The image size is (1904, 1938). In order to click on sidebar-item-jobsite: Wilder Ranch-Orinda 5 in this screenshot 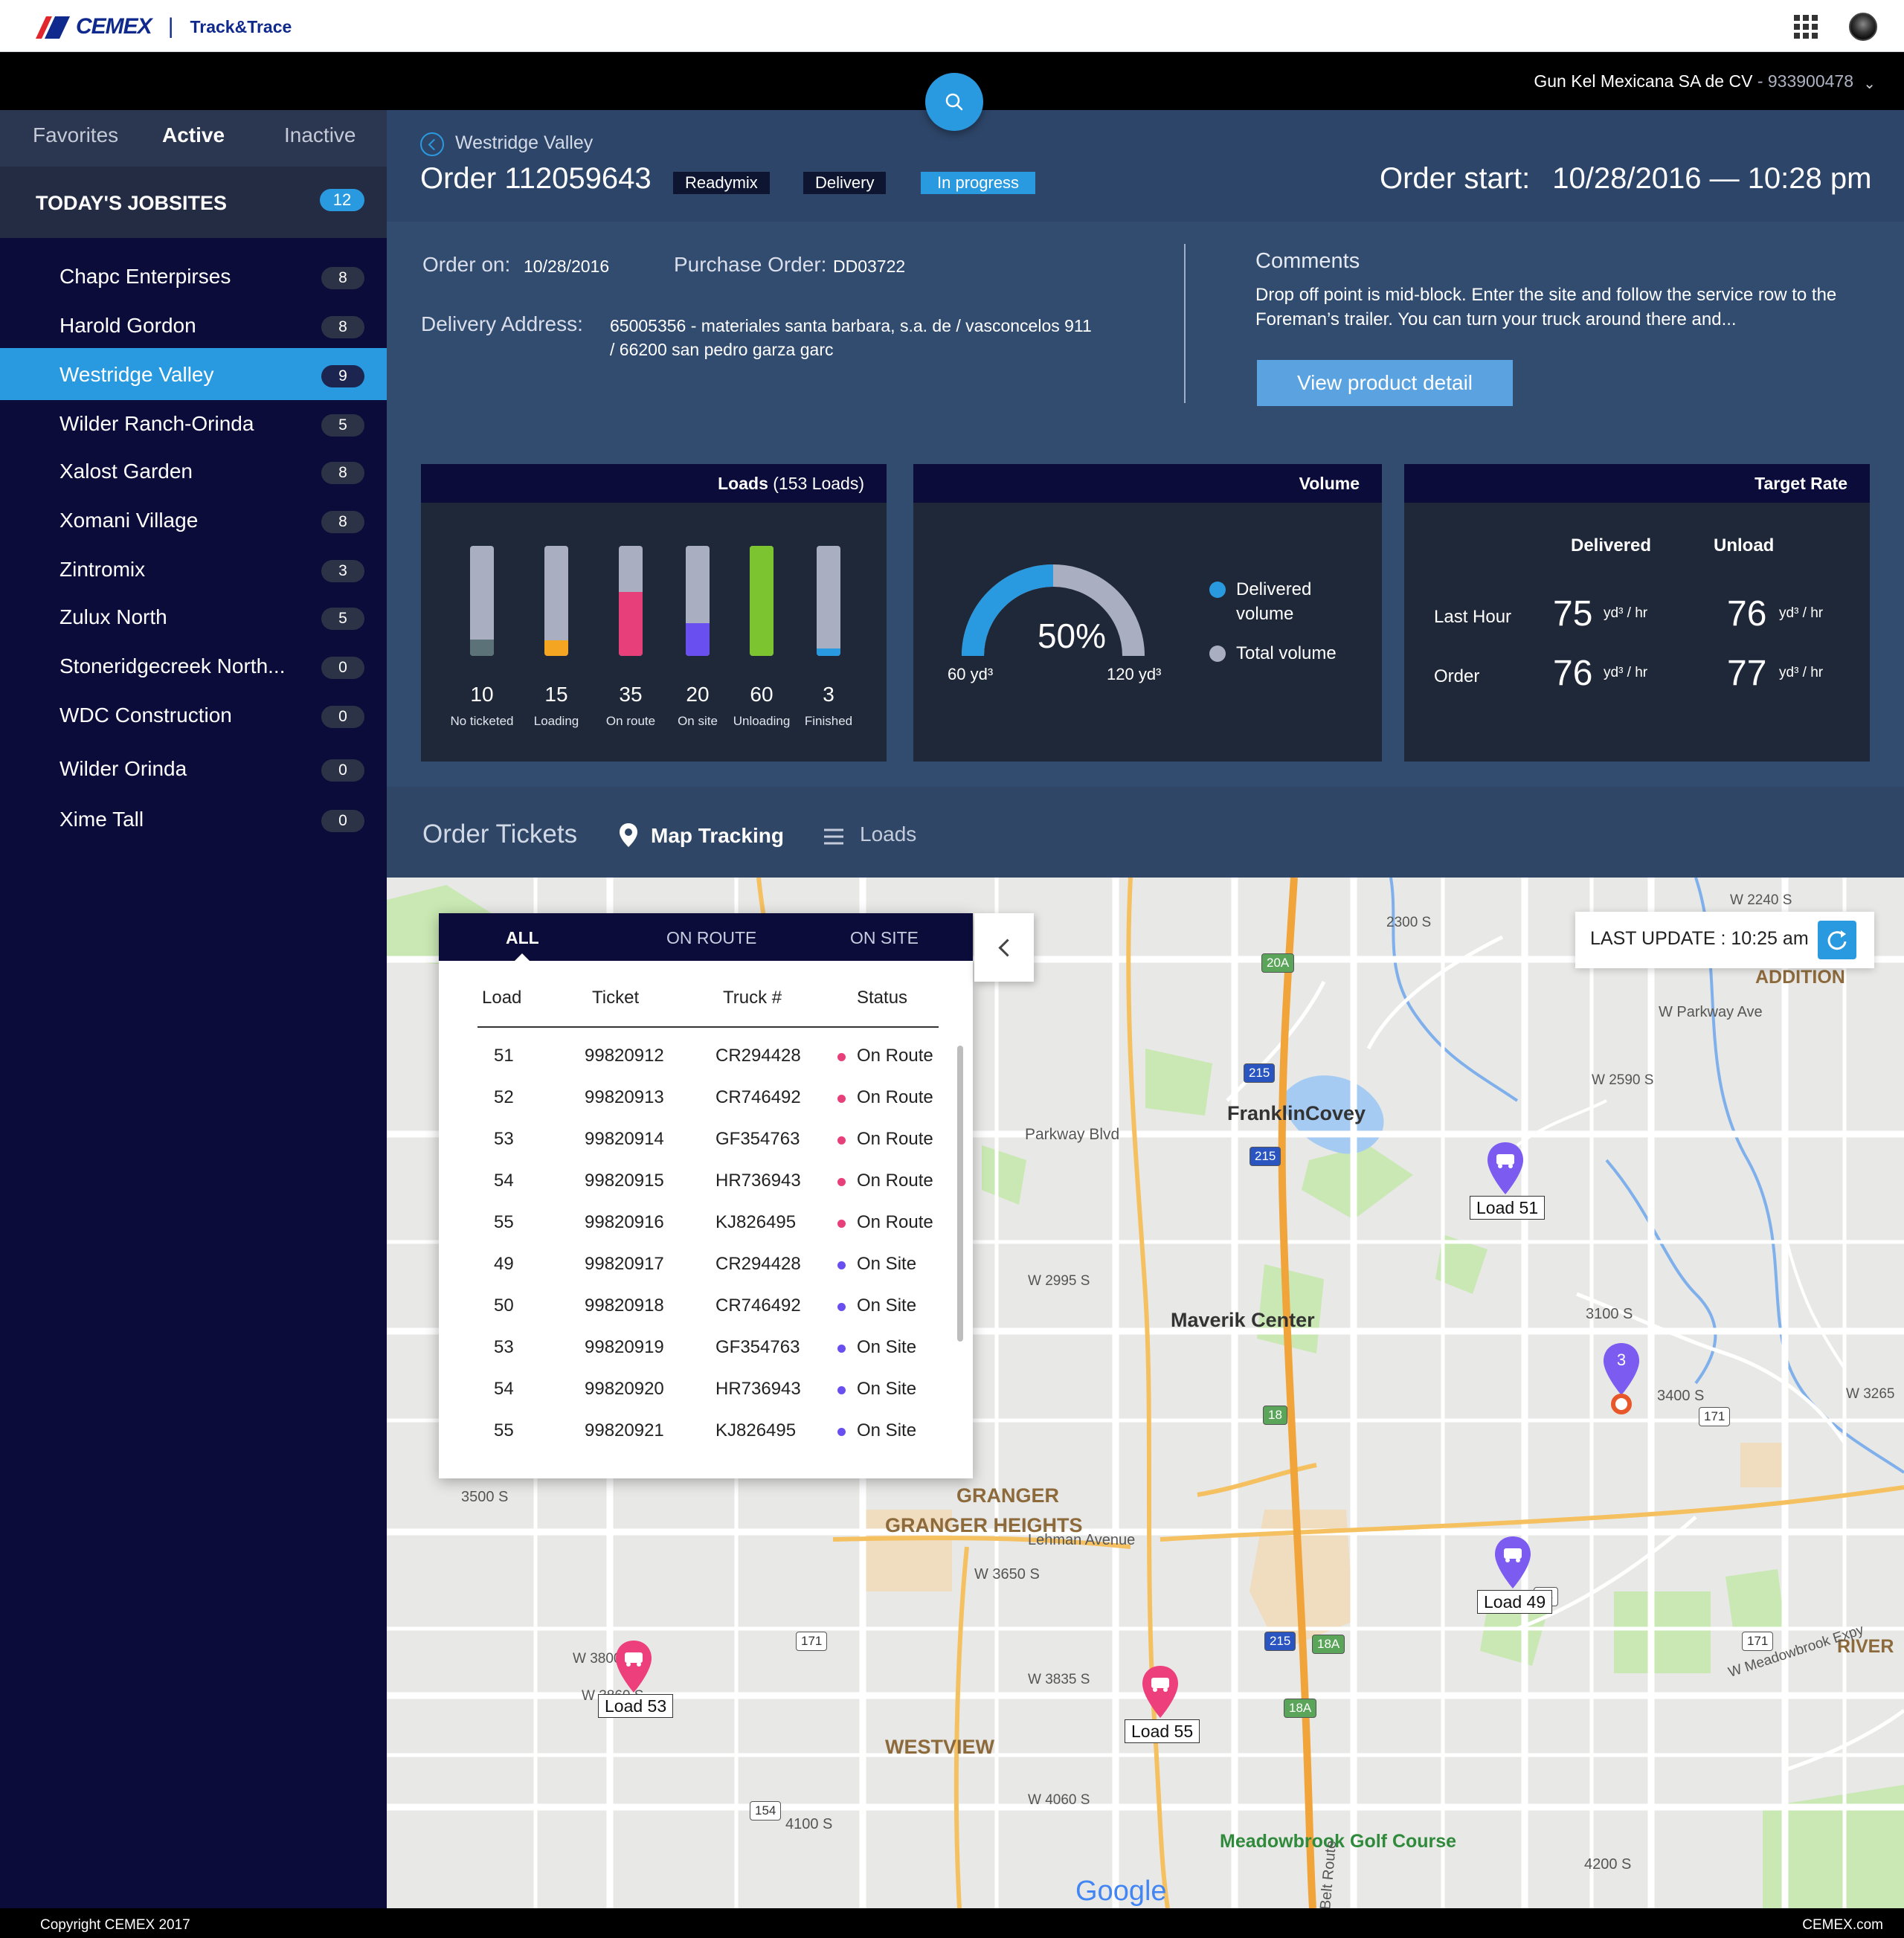, I will do `click(194, 423)`.